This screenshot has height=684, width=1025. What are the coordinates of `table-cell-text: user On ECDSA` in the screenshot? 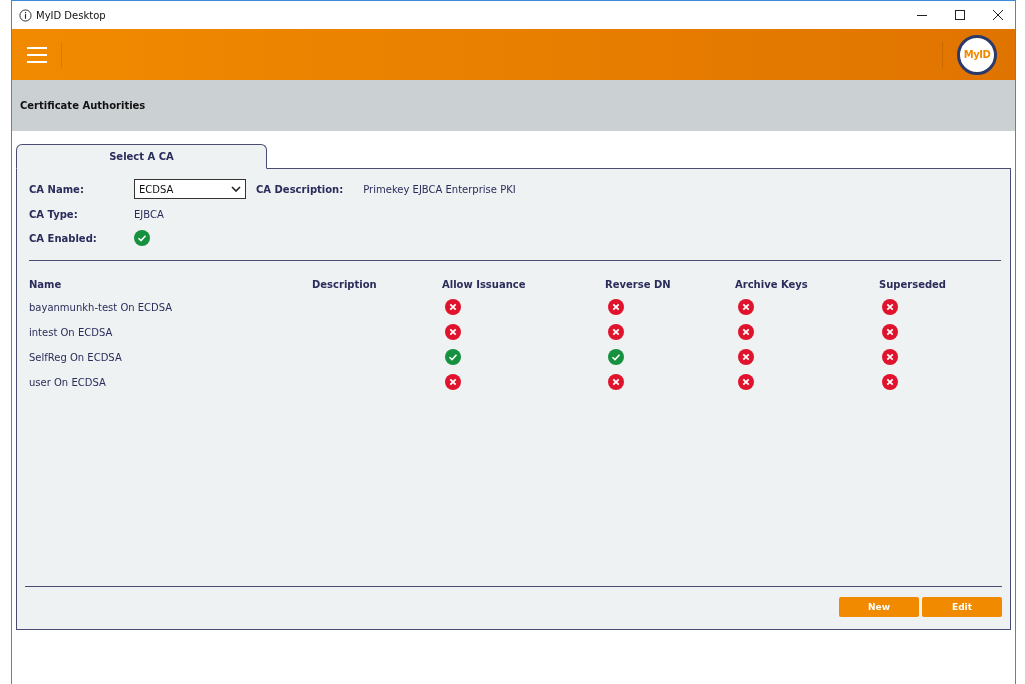 It's located at (68, 382).